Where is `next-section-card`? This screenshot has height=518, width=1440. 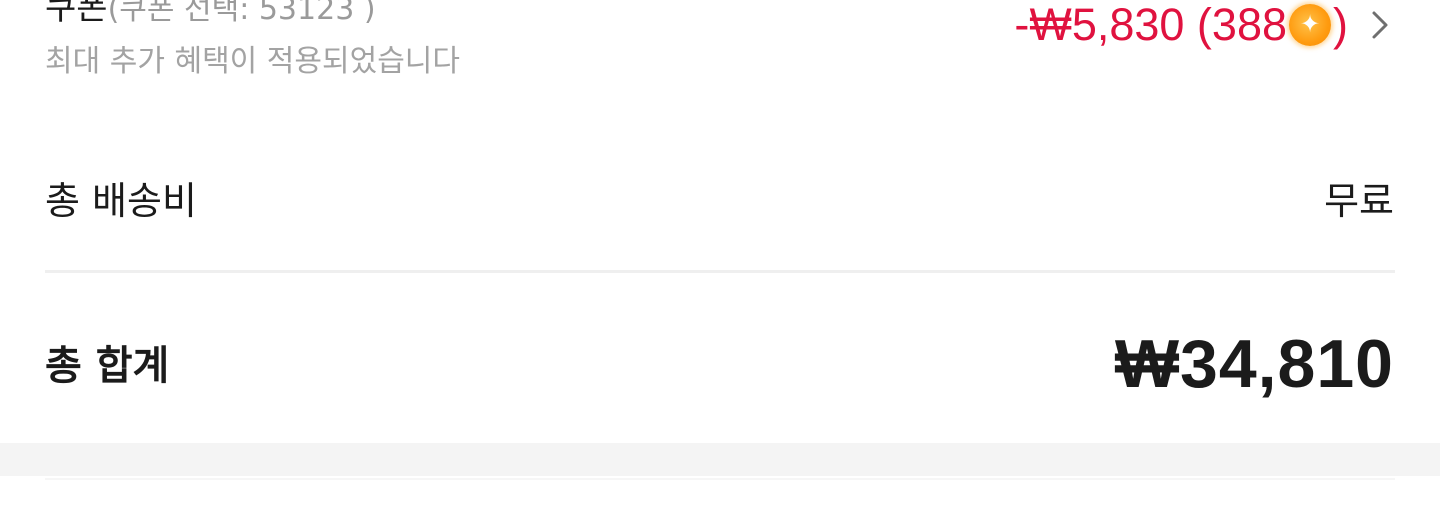 next-section-card is located at coordinates (720, 497).